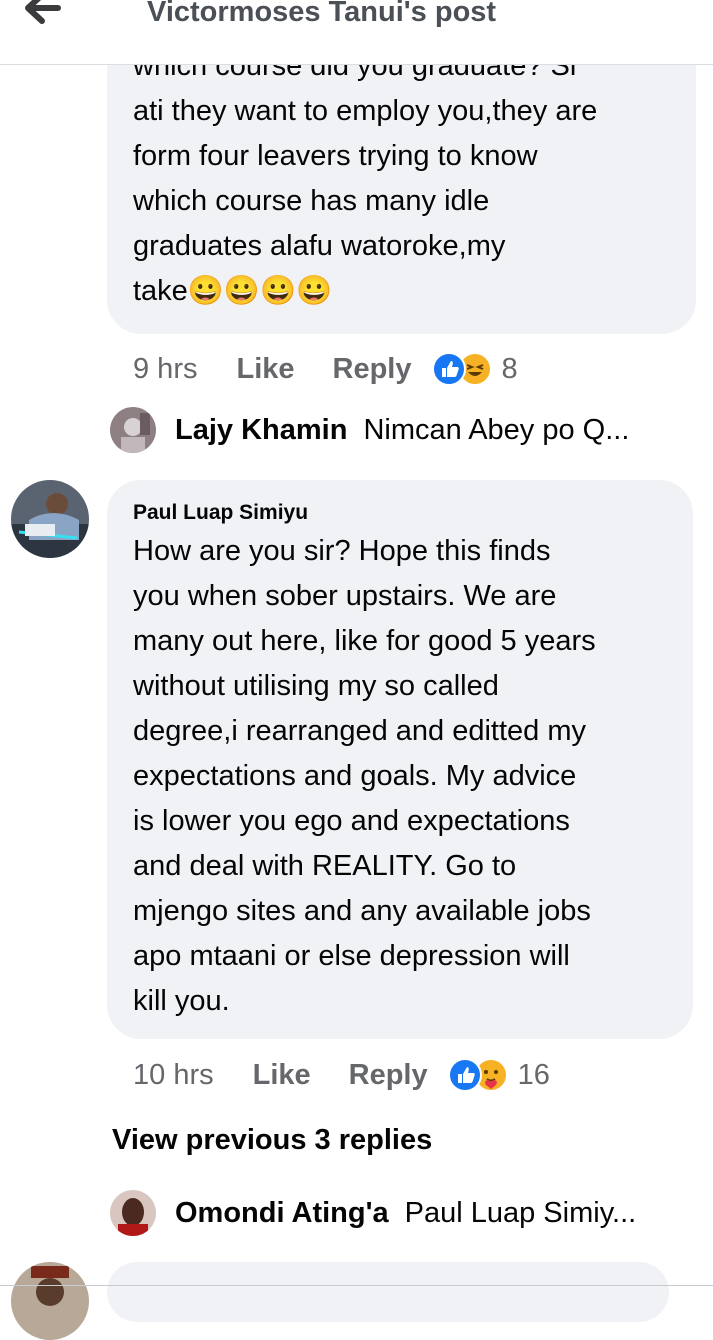  Describe the element at coordinates (356, 1285) in the screenshot. I see `divider` at that location.